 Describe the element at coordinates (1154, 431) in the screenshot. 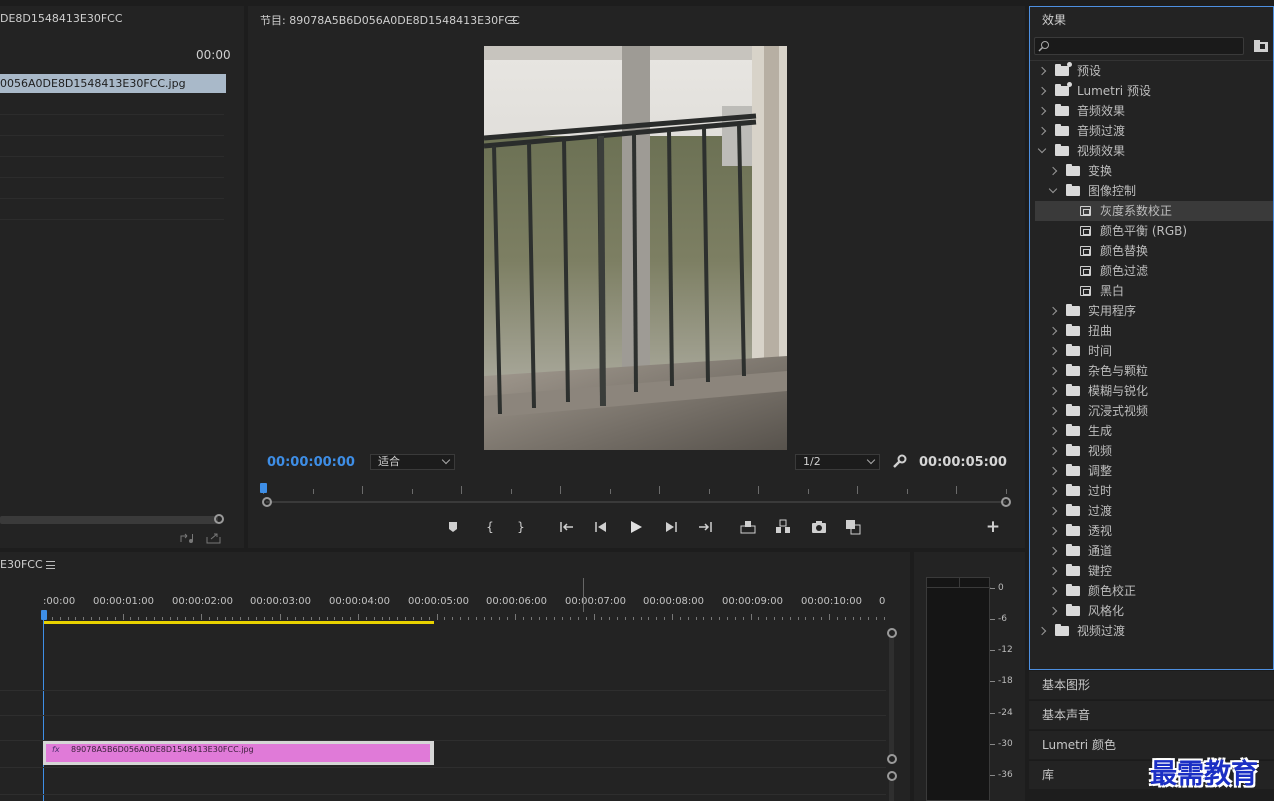

I see `effects-tree-item: 生成` at that location.